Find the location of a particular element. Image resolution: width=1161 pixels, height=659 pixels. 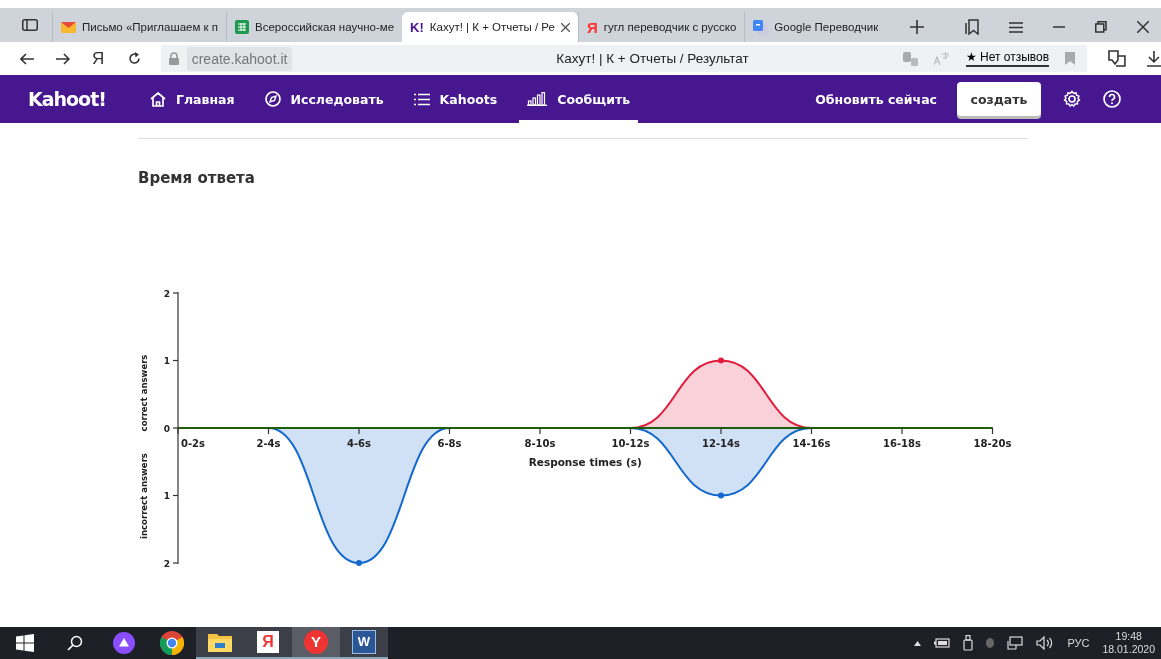

tick-label: 12-14s is located at coordinates (721, 443).